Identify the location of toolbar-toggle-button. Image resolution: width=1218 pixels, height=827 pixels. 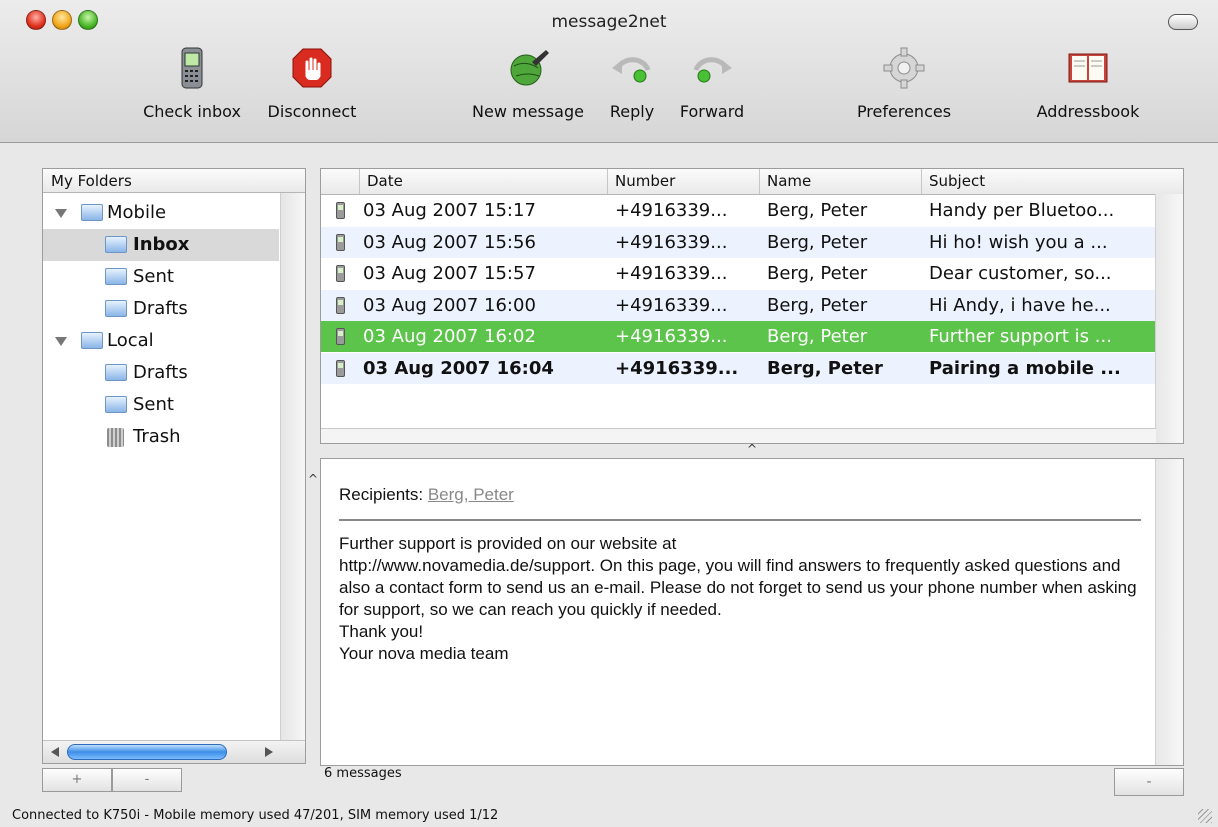
(1183, 22).